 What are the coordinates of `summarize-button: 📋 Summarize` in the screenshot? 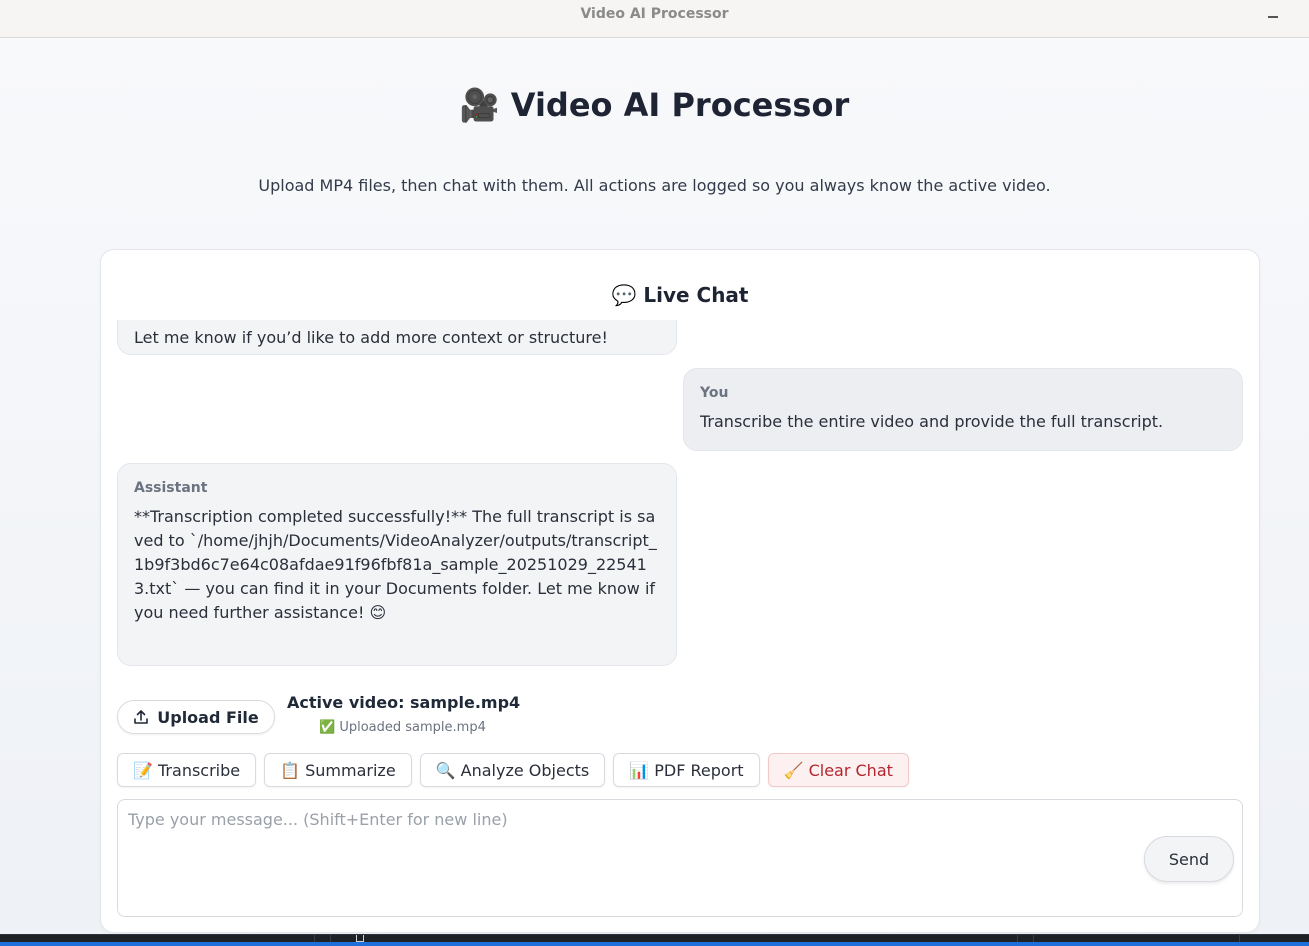 It's located at (338, 770).